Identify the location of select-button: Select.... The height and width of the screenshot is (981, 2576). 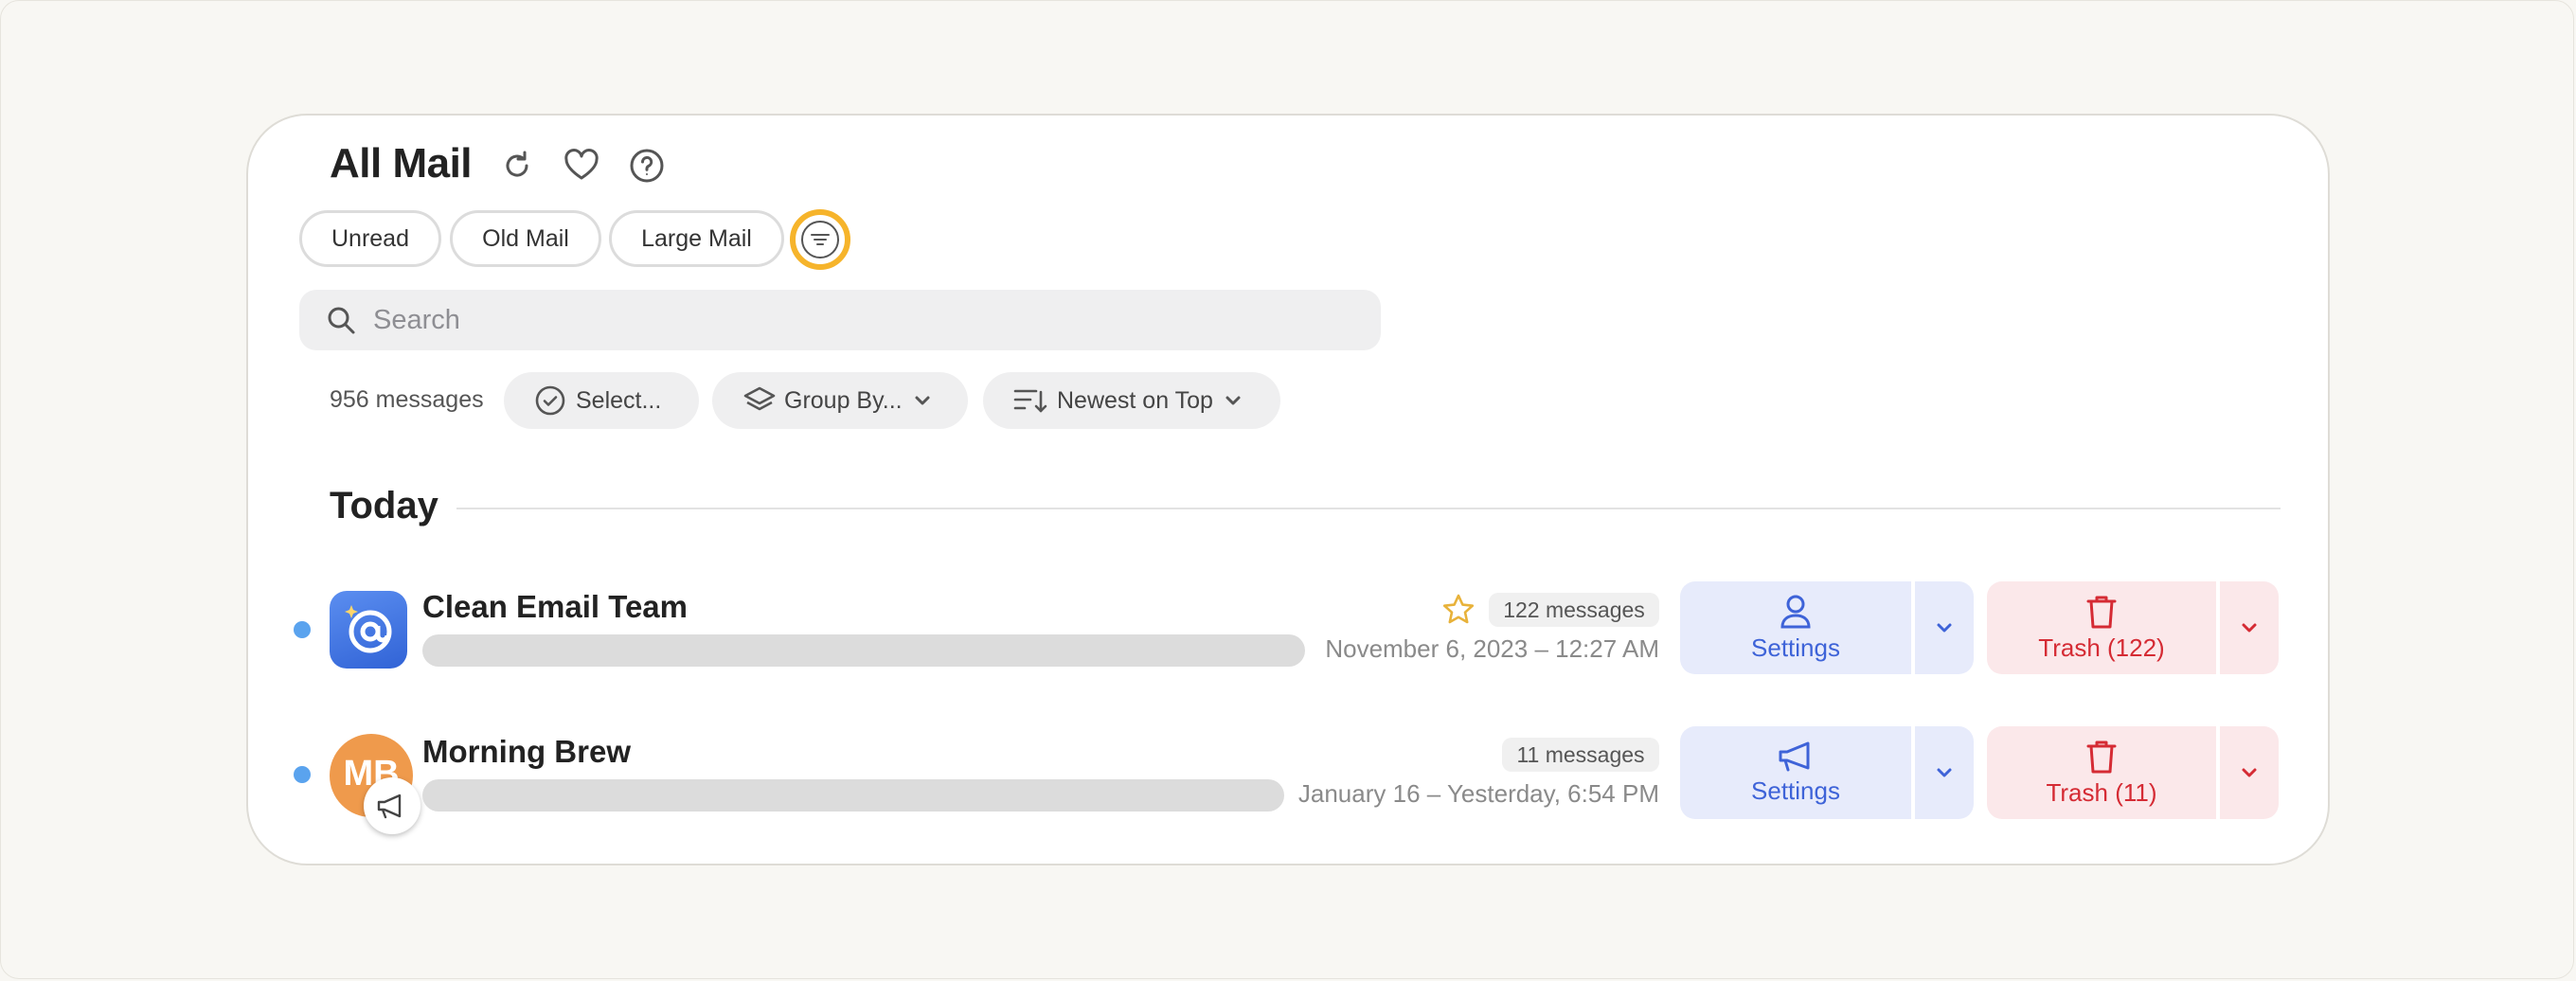
(601, 400).